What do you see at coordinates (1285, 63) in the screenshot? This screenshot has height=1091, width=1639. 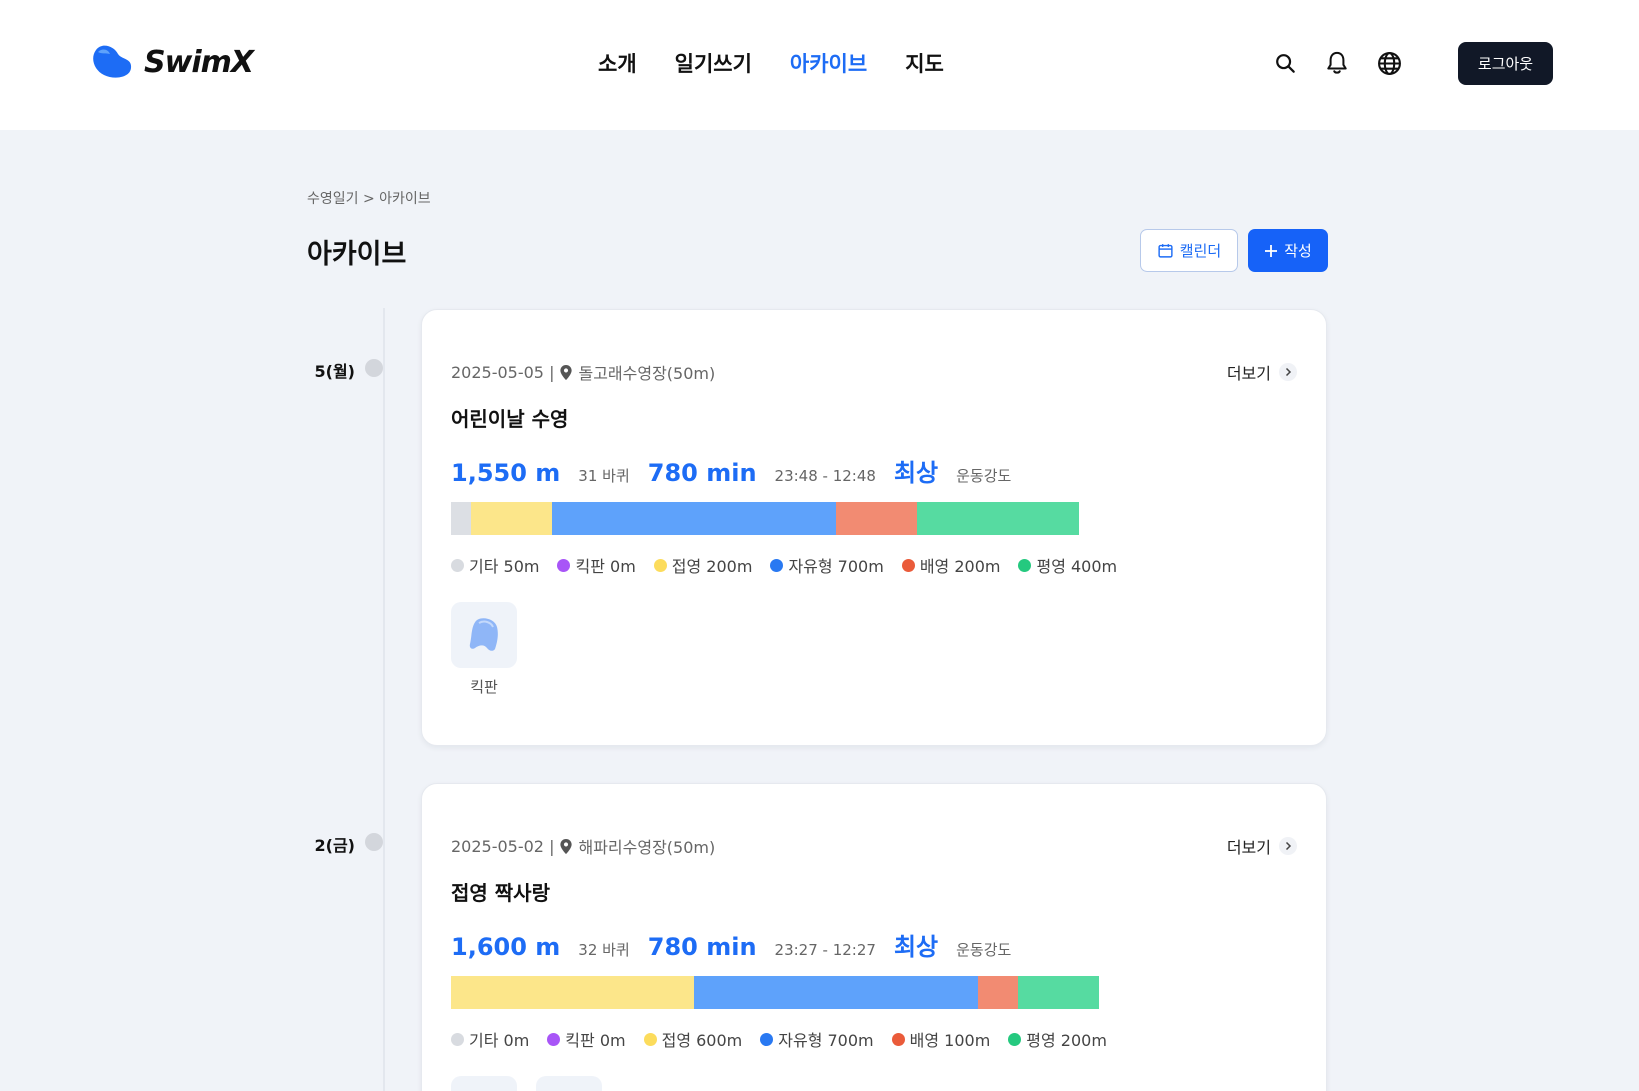 I see `search-icon` at bounding box center [1285, 63].